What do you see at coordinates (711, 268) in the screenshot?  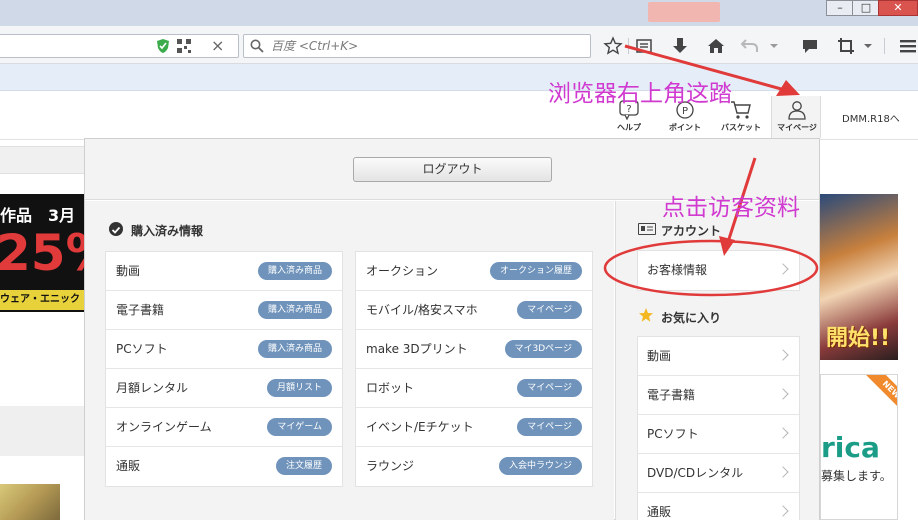 I see `highlight-ellipse` at bounding box center [711, 268].